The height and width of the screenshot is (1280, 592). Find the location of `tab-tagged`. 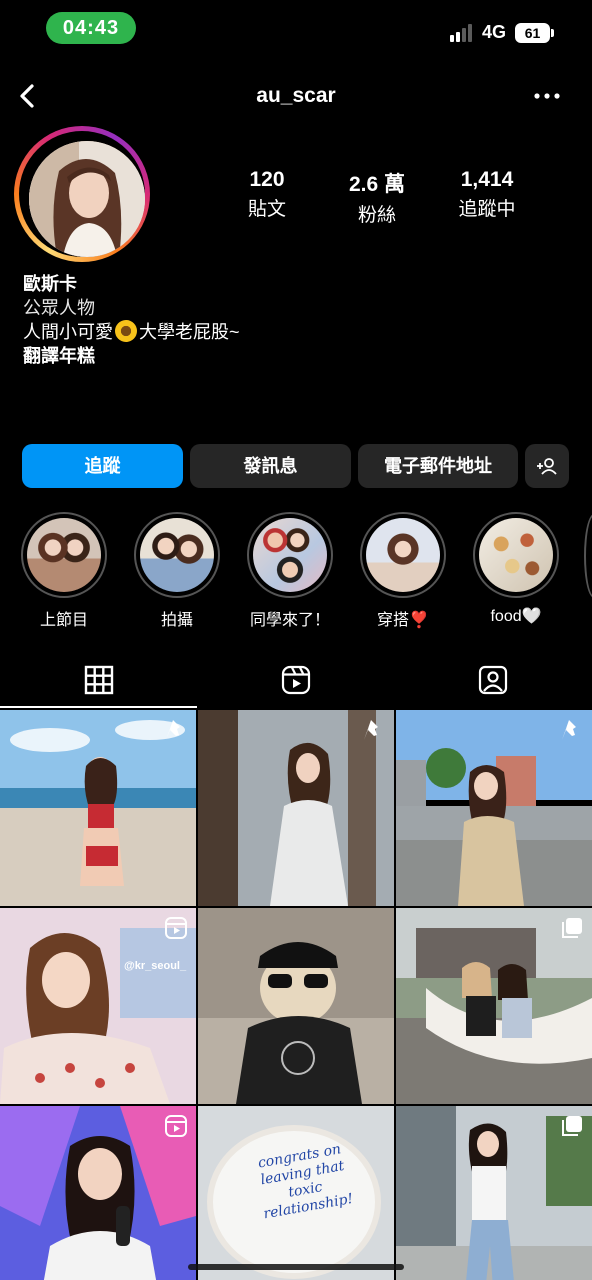

tab-tagged is located at coordinates (492, 682).